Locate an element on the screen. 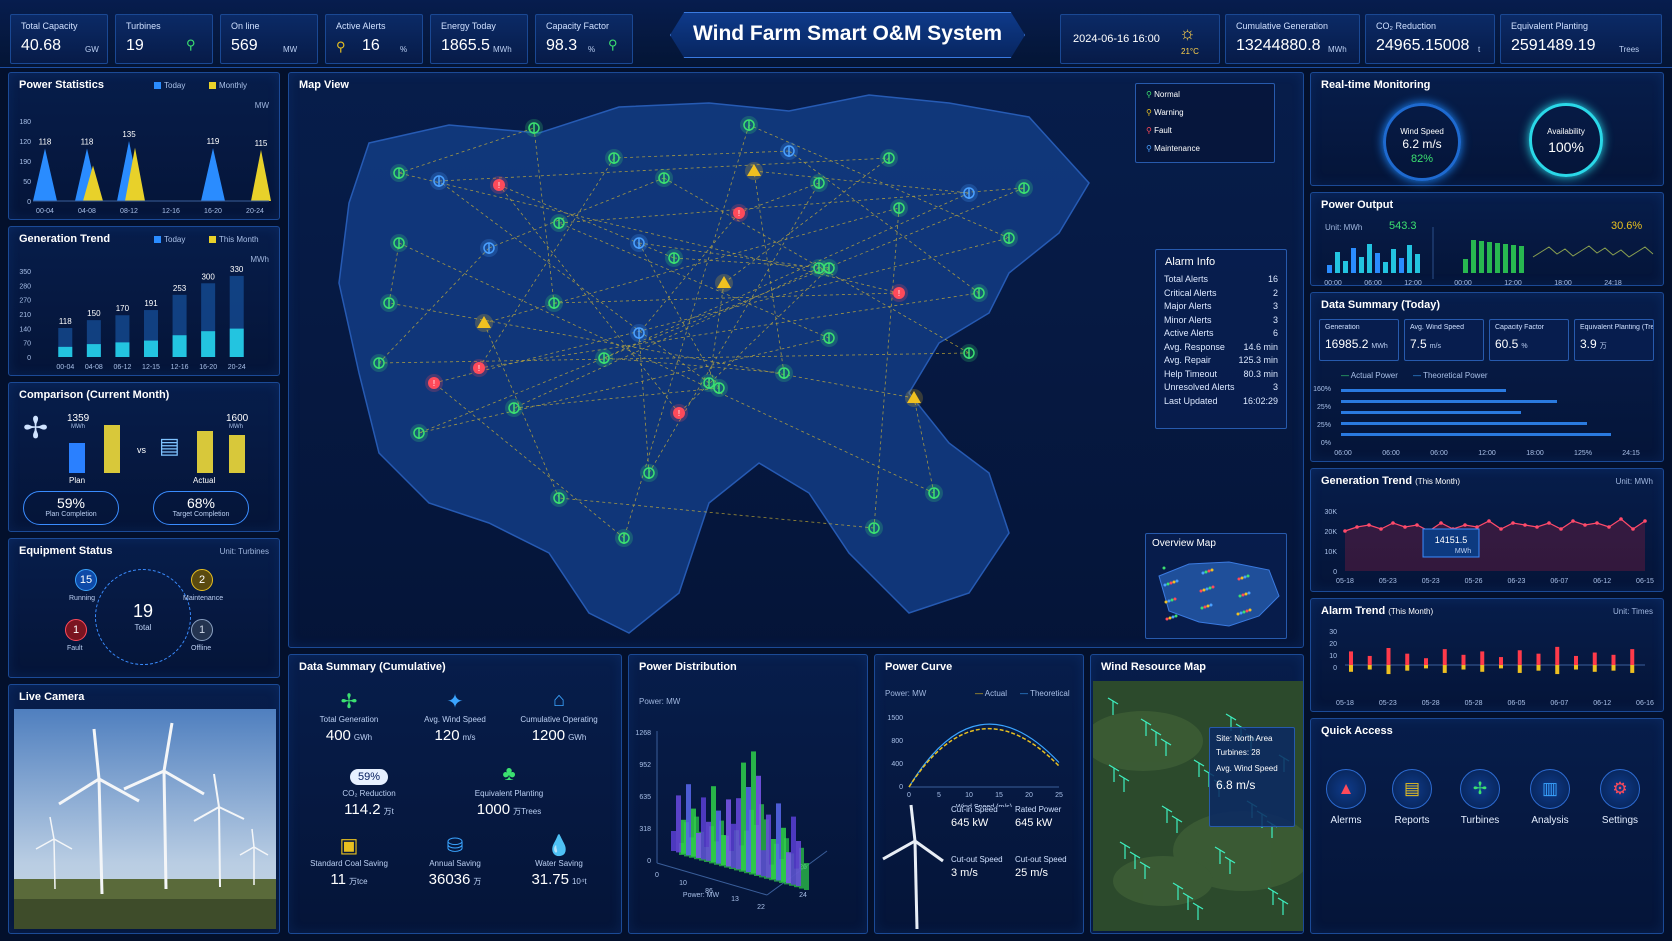 The height and width of the screenshot is (941, 1672). y-tick: 30K is located at coordinates (1331, 512).